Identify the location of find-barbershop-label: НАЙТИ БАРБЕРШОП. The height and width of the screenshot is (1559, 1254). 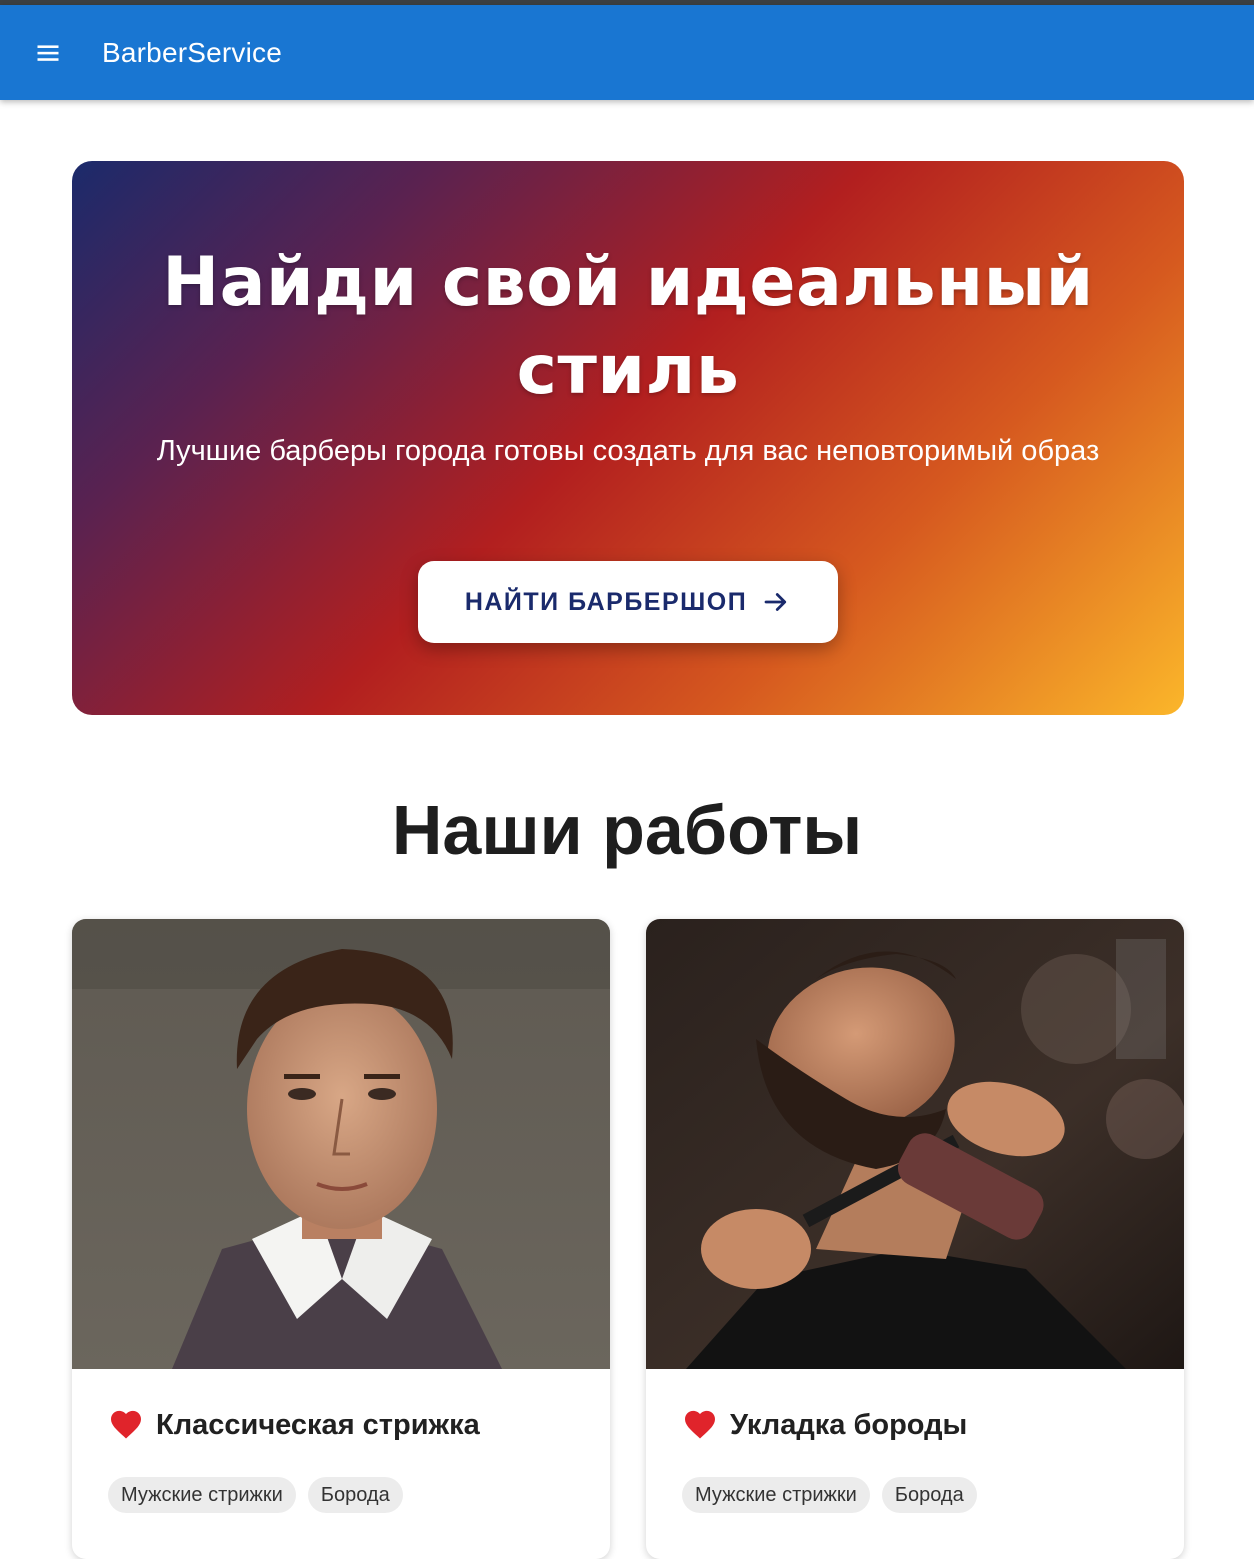
(606, 601).